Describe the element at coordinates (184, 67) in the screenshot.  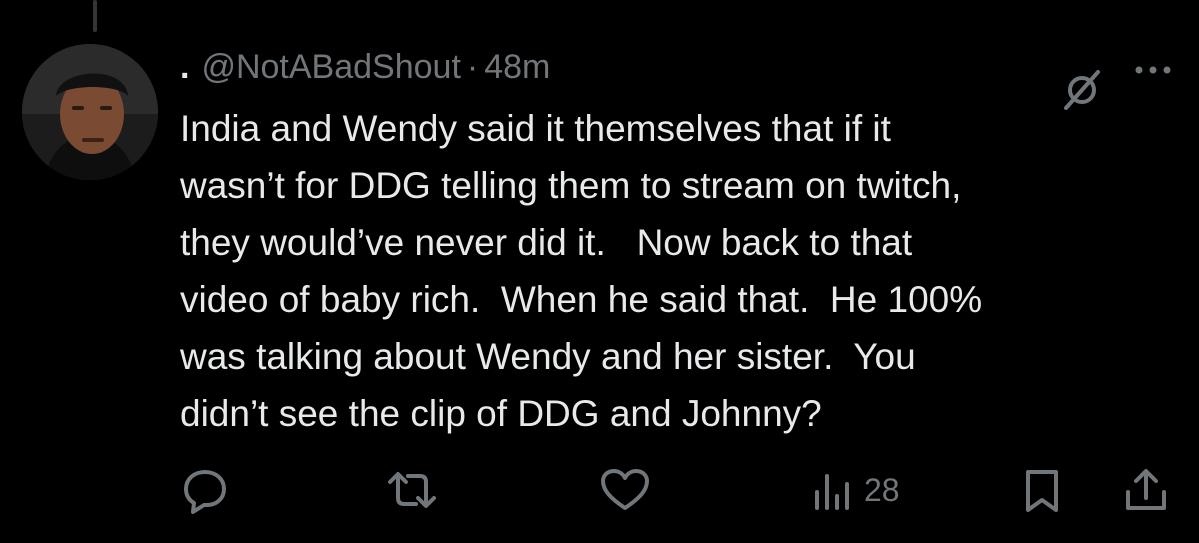
I see `display-name: .` at that location.